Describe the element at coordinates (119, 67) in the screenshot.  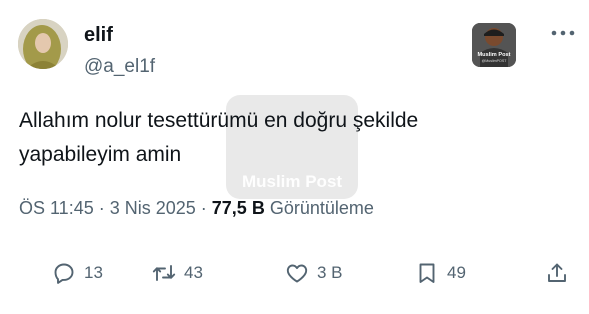
I see `author-handle: @a_el1f` at that location.